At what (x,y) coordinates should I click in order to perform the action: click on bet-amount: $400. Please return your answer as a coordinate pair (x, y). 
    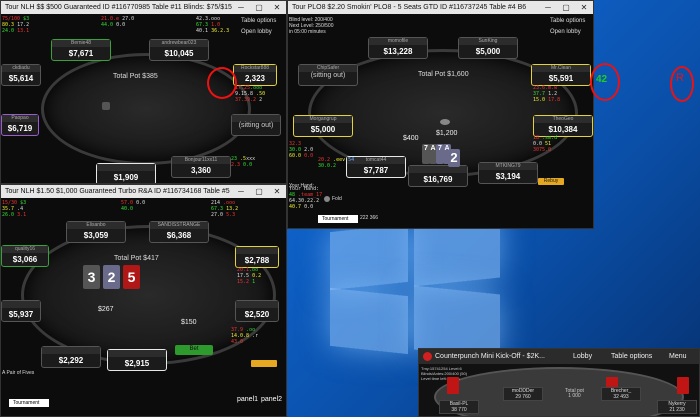
    Looking at the image, I should click on (411, 138).